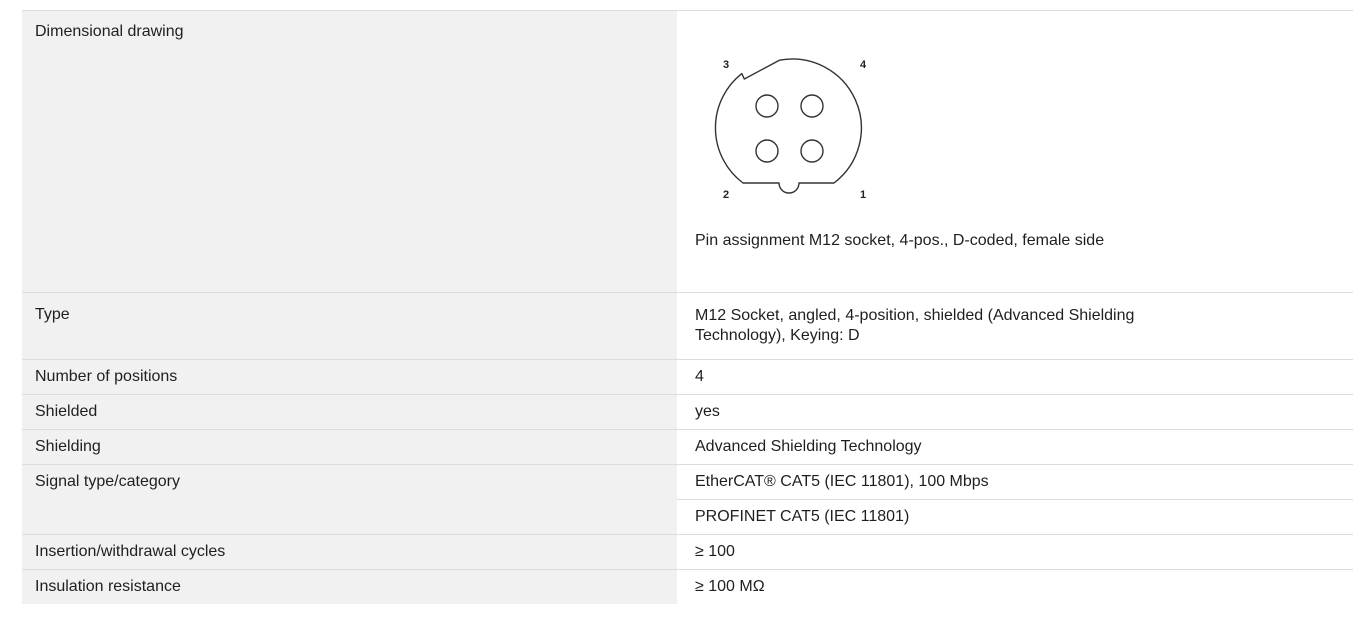 This screenshot has height=634, width=1353. I want to click on spec-row-shielding: Shielding Advanced Shielding Technology, so click(687, 447).